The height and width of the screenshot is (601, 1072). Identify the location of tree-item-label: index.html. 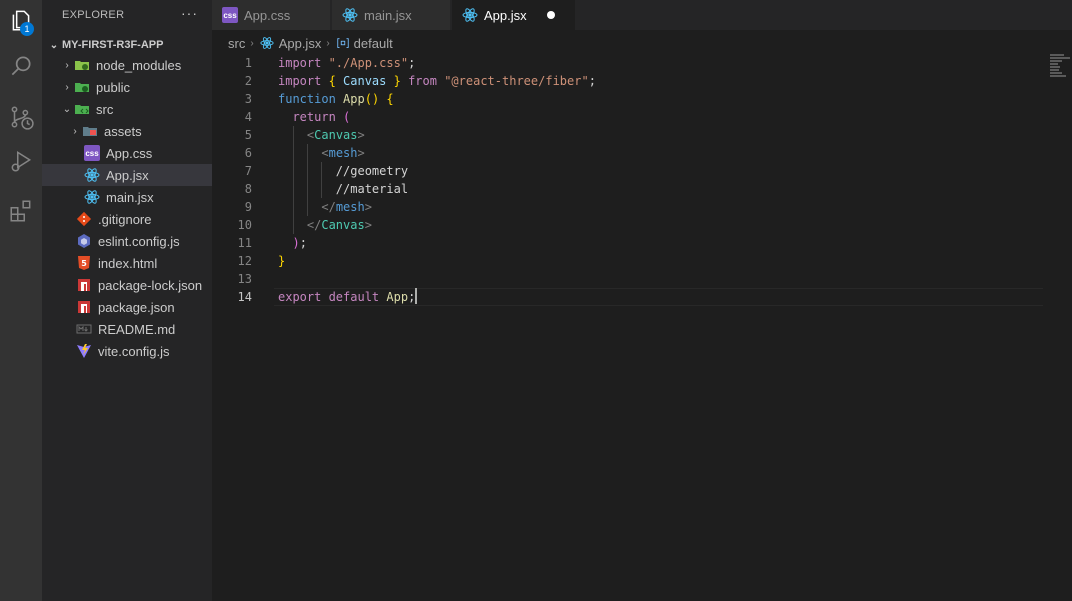
(128, 263).